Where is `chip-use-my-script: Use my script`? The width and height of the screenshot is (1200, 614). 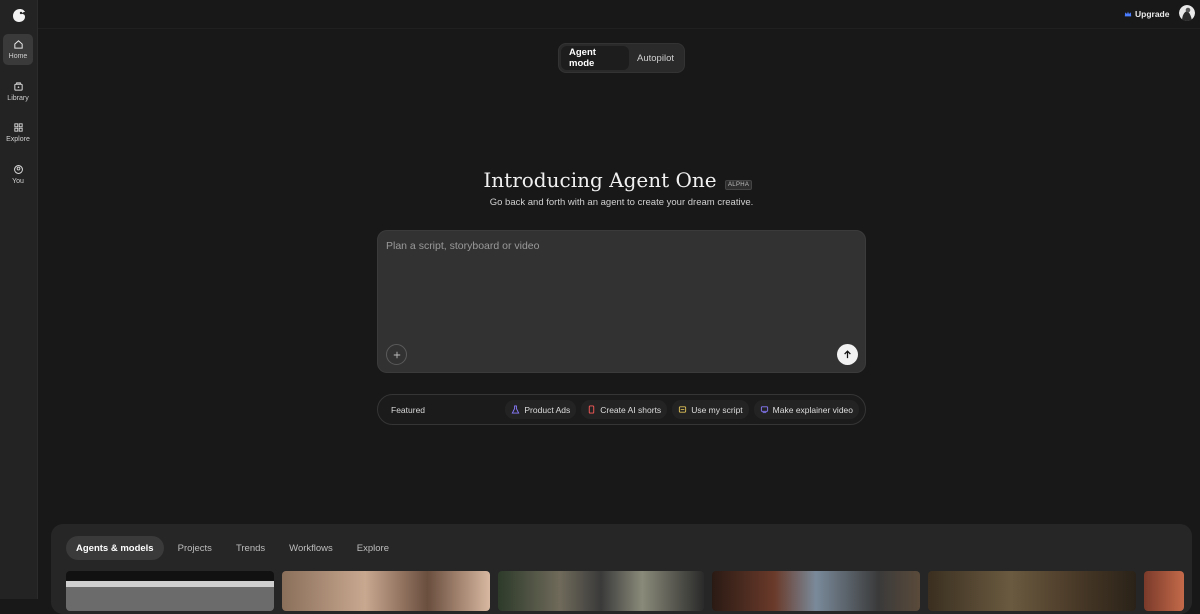
chip-use-my-script: Use my script is located at coordinates (710, 409).